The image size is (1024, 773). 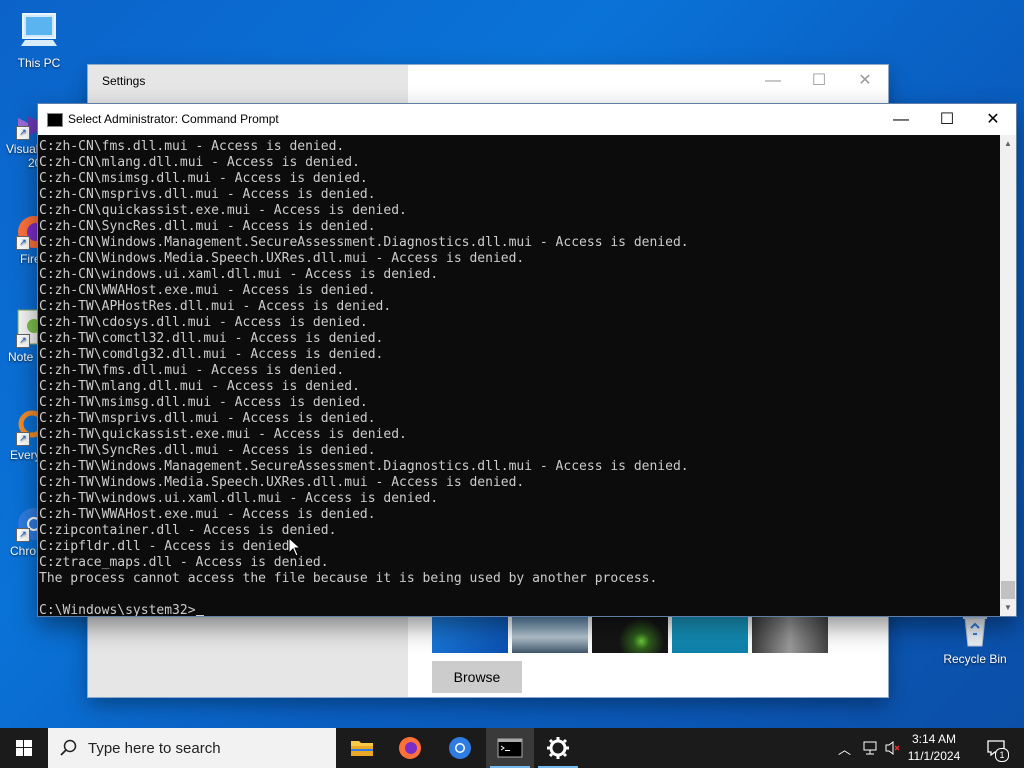 I want to click on monitor-icon, so click(x=39, y=32).